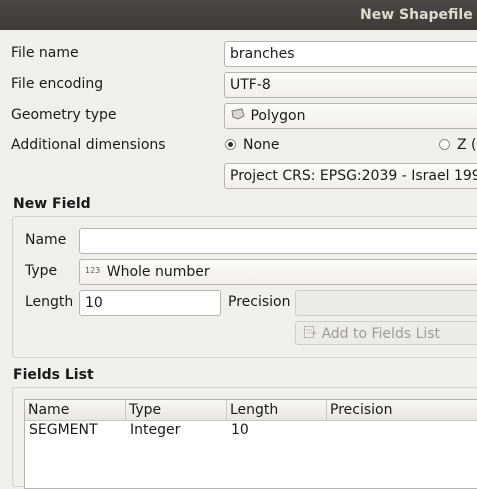  What do you see at coordinates (93, 270) in the screenshot?
I see `integer-type-icon: 123` at bounding box center [93, 270].